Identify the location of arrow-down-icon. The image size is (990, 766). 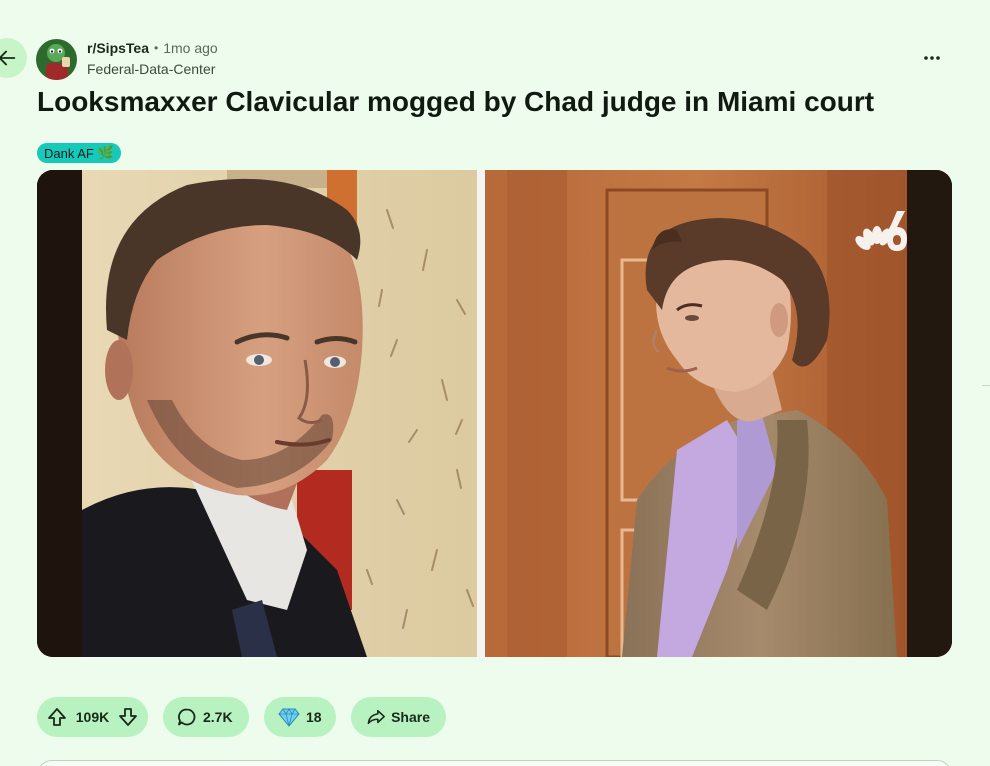
(128, 717).